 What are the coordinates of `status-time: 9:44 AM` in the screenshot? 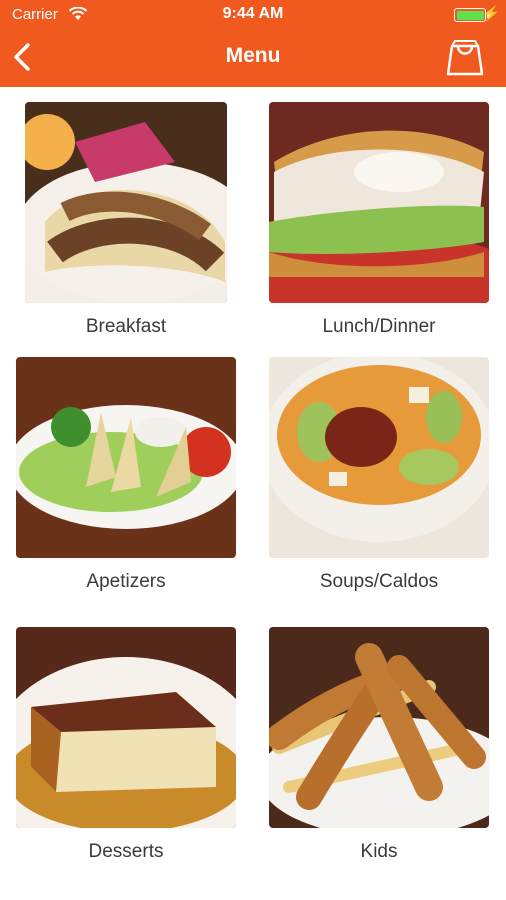 It's located at (253, 13).